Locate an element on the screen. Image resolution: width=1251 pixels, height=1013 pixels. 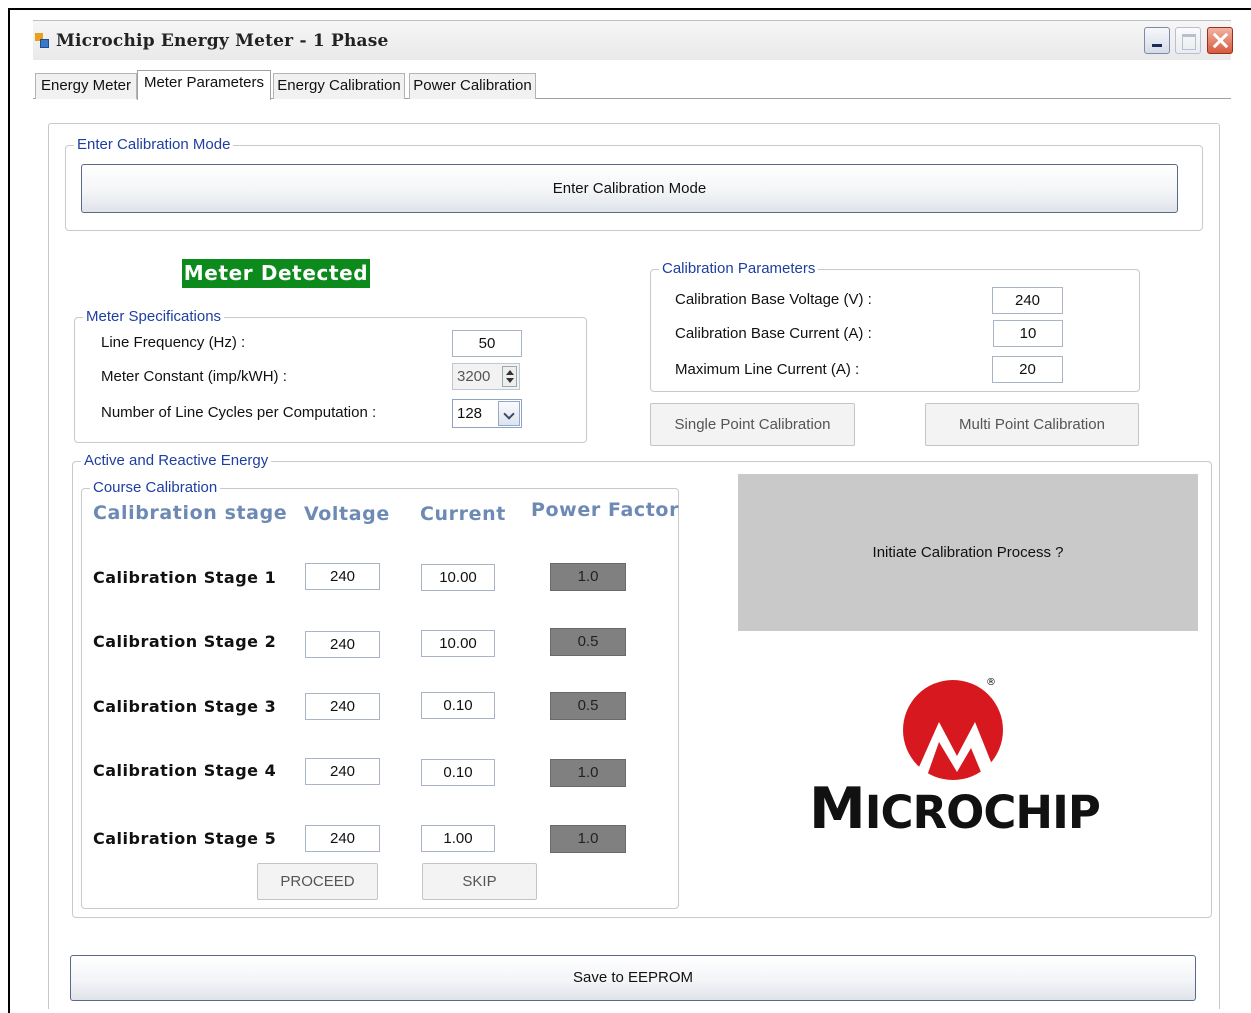
tab-energy-meter: Energy Meter is located at coordinates (86, 86).